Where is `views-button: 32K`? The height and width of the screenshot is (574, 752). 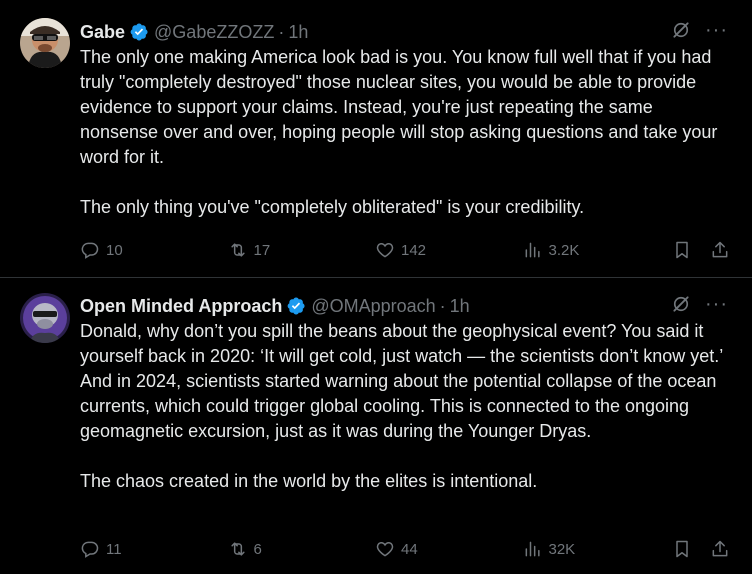
views-button: 32K is located at coordinates (598, 549).